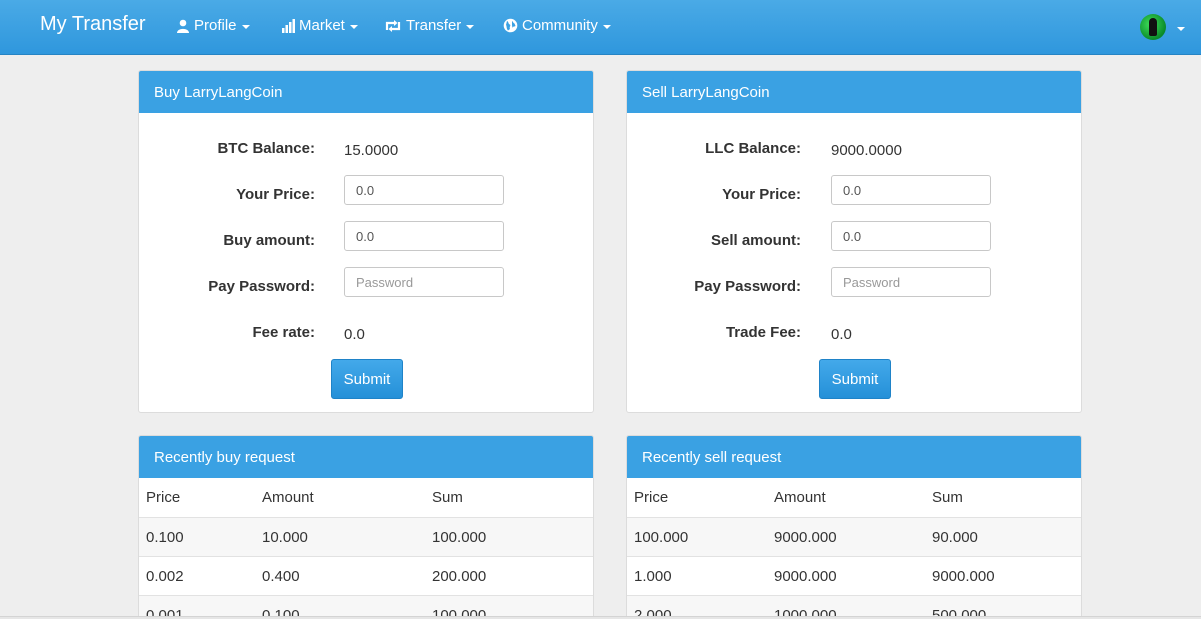 The width and height of the screenshot is (1201, 619). I want to click on table-row: 0.002 0.400 200.000, so click(366, 575).